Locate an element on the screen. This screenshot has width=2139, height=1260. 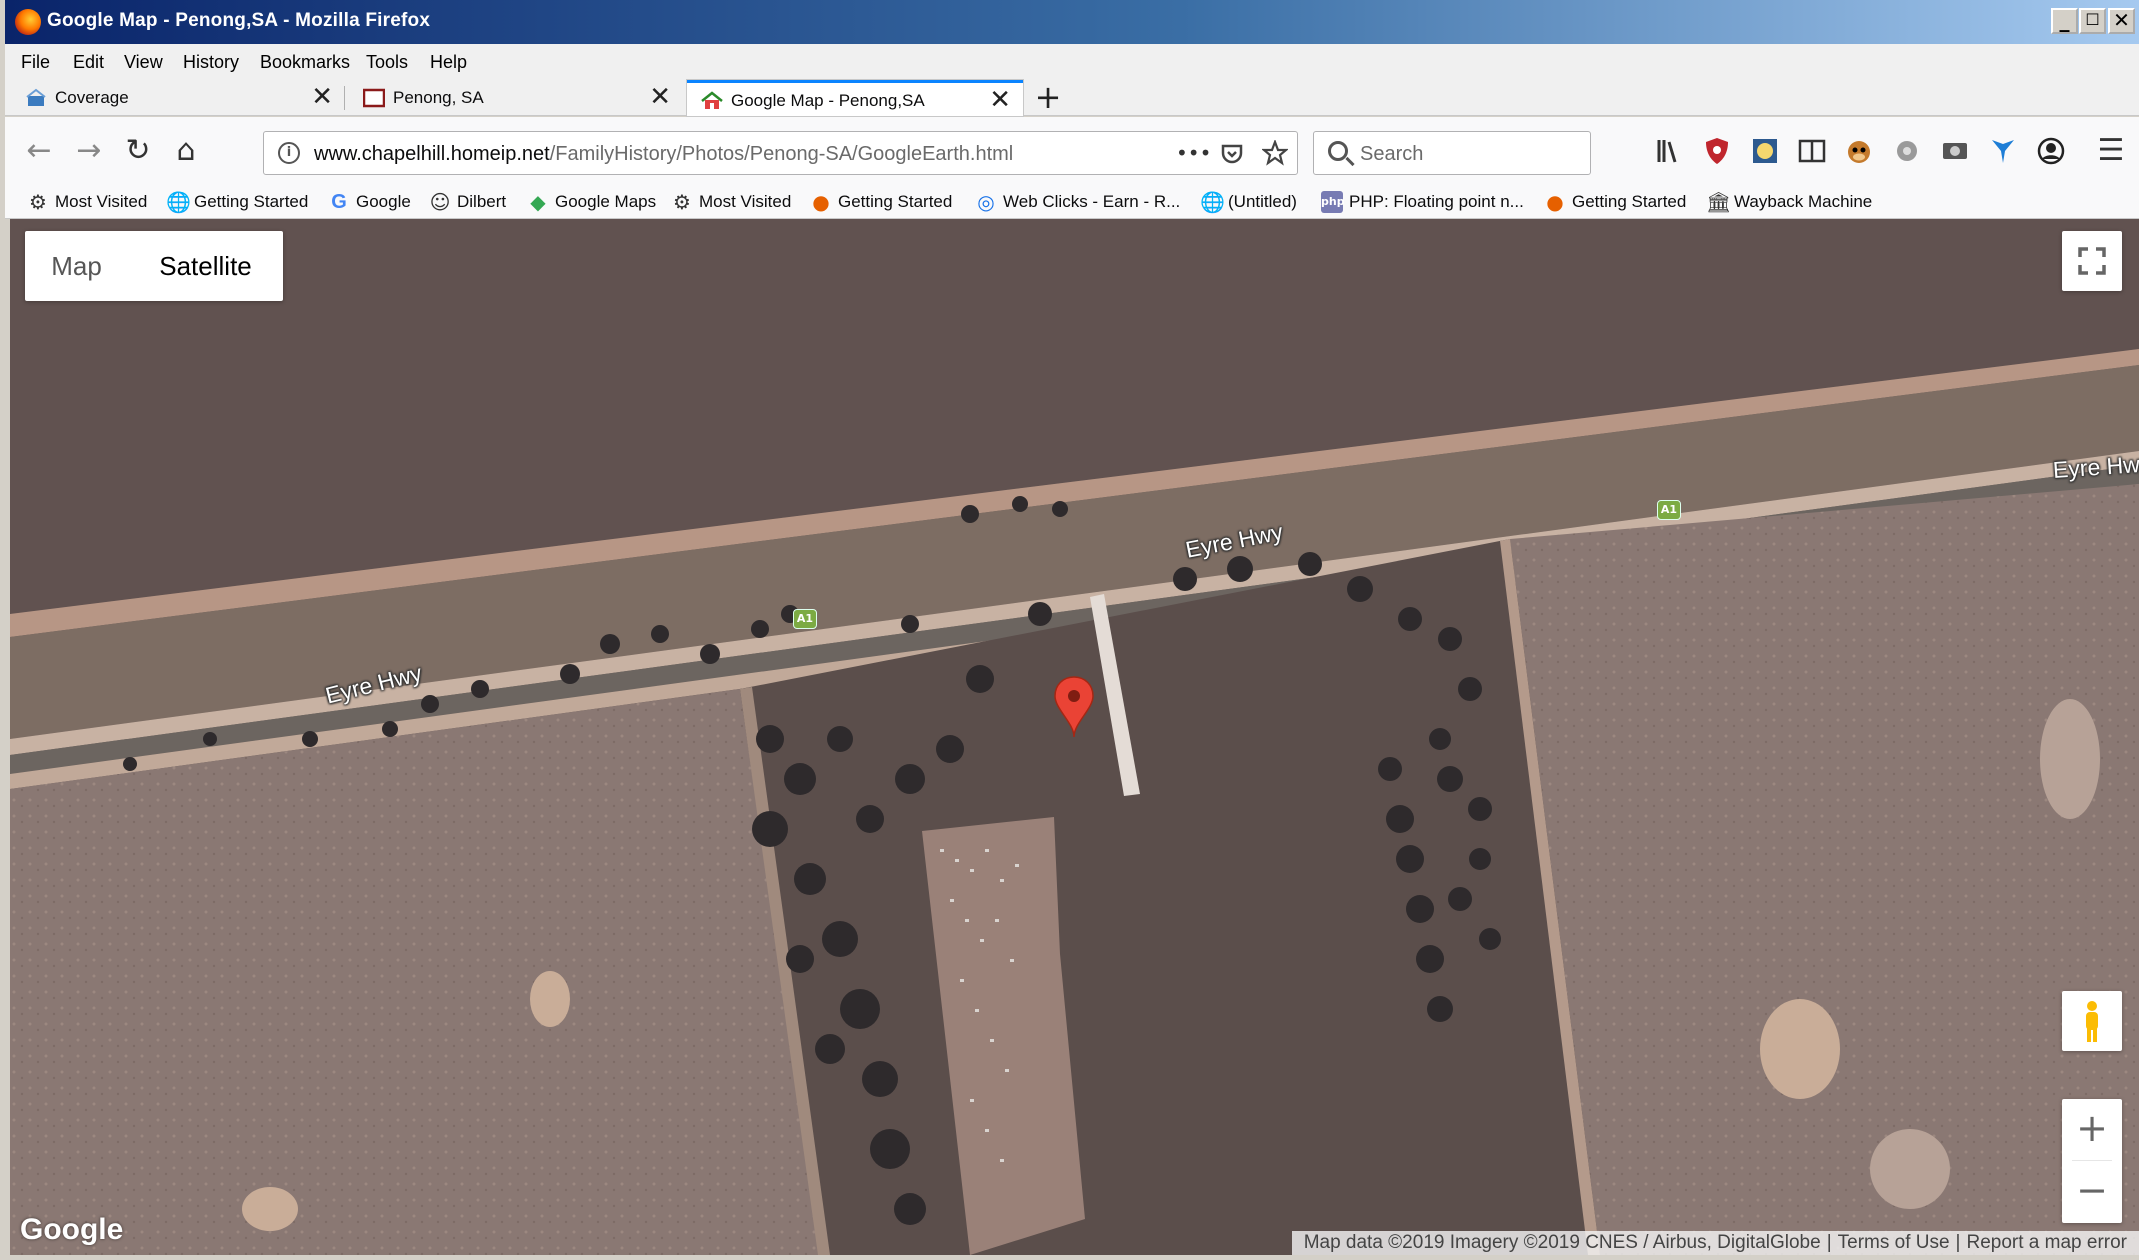
reload-button: ↻ is located at coordinates (138, 151).